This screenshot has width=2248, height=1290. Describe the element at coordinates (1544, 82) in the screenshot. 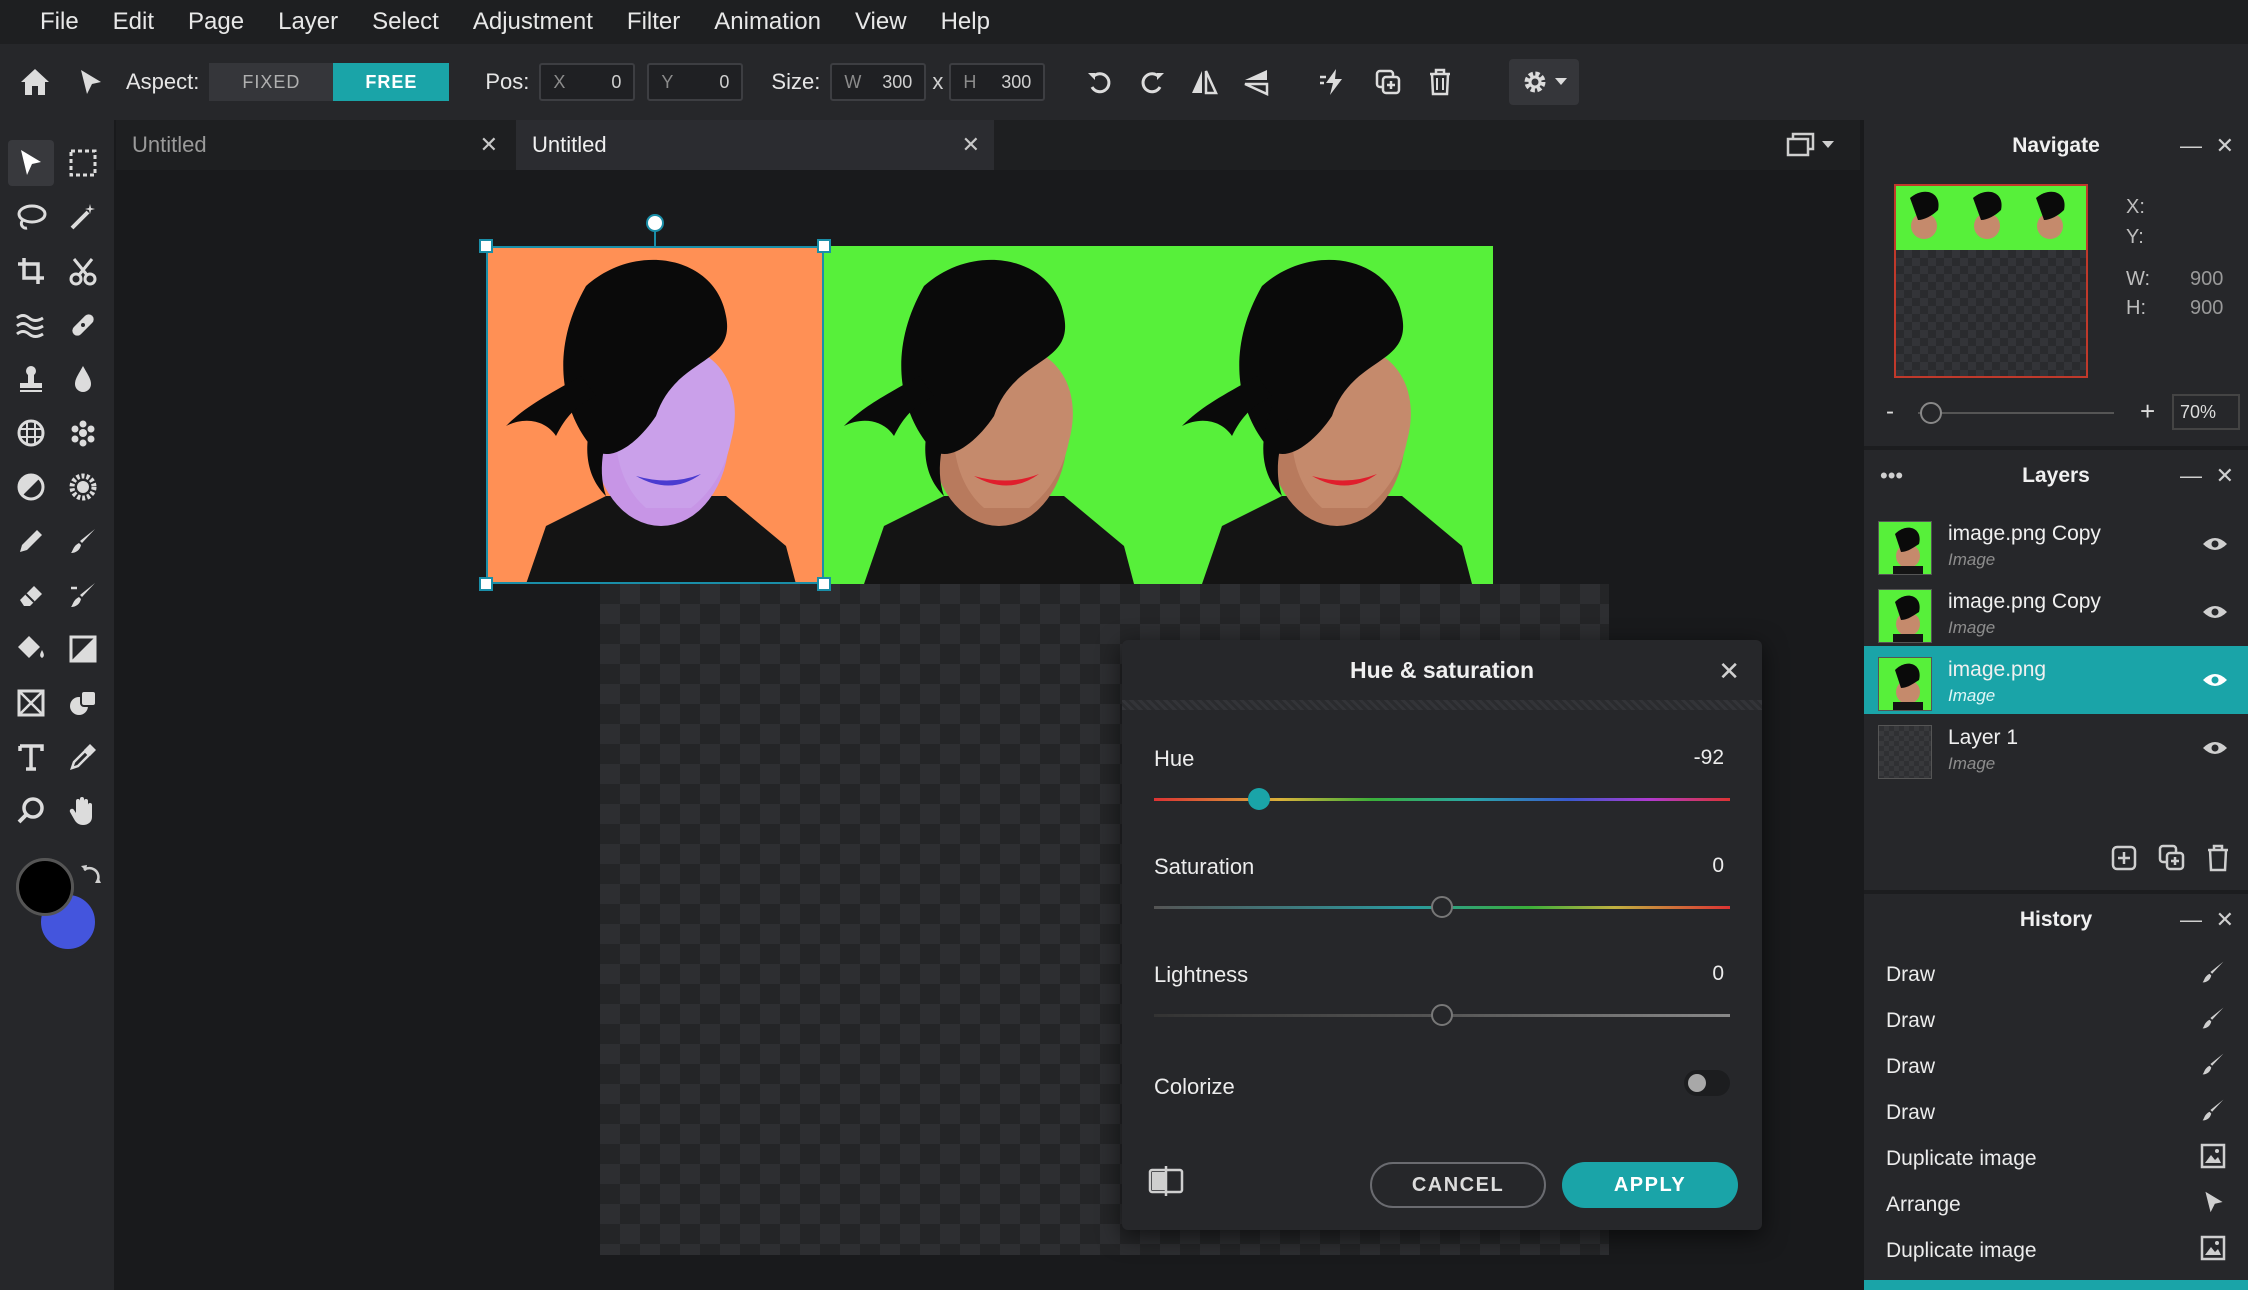

I see `settings-dropdown-button` at that location.